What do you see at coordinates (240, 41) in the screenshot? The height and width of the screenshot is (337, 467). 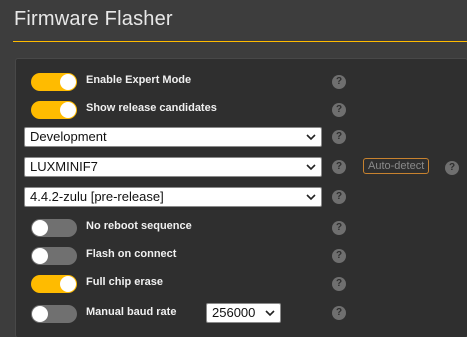 I see `title-divider` at bounding box center [240, 41].